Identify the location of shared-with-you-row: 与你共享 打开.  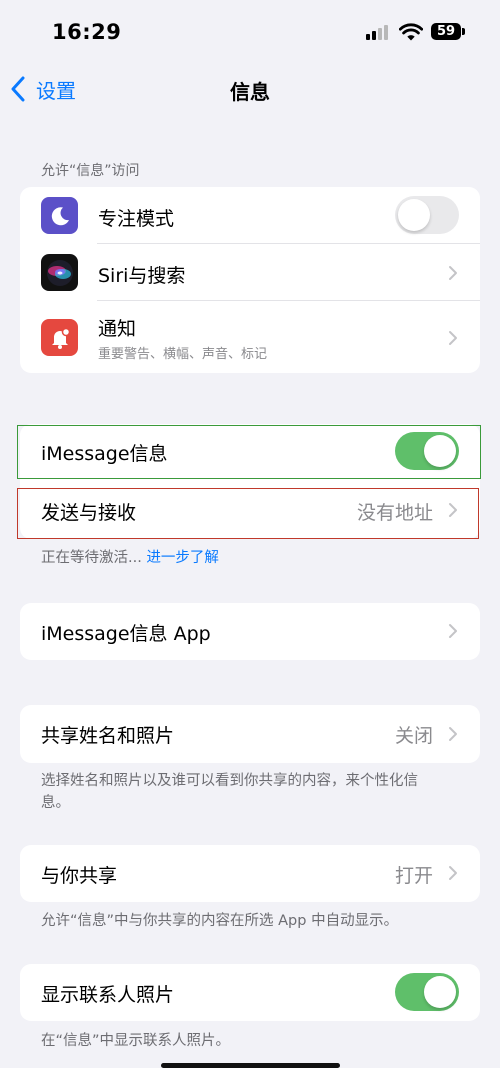
(250, 873).